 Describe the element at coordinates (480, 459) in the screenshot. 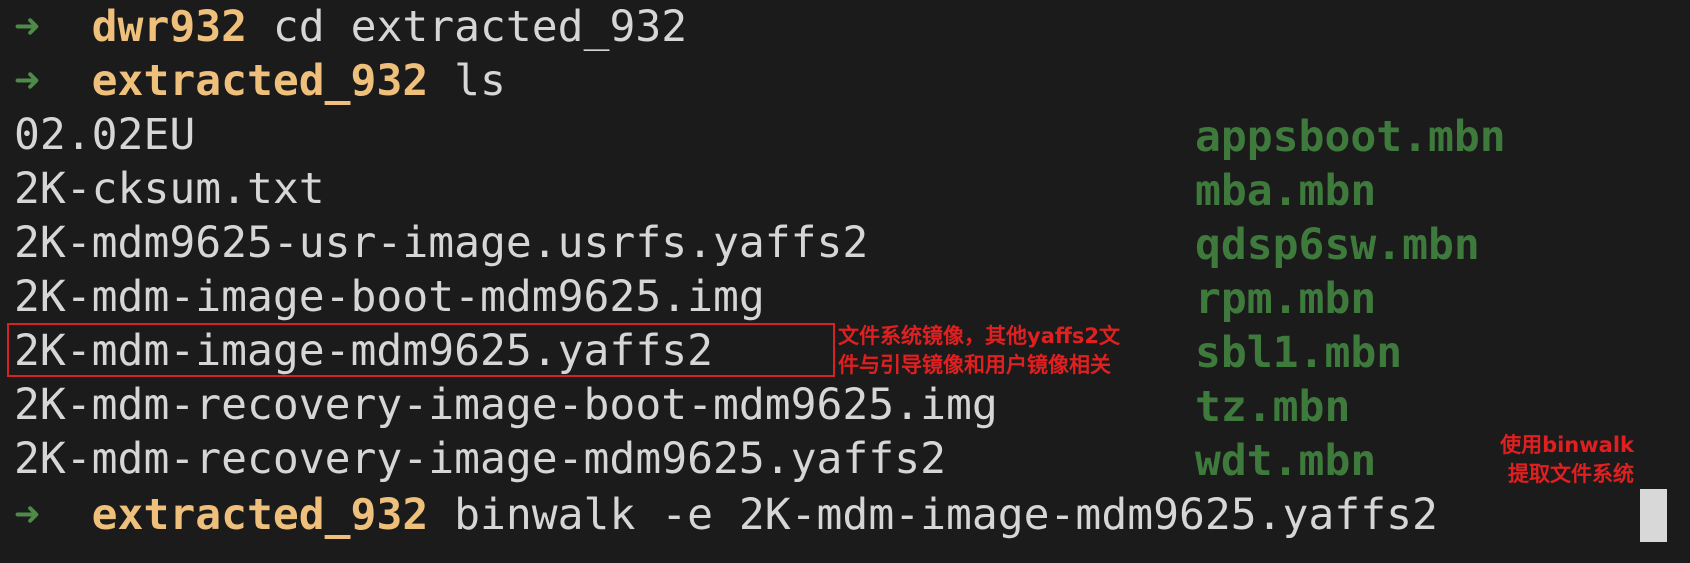

I see `file-entry: 2K-mdm-recovery-image-mdm9625.yaffs2` at that location.